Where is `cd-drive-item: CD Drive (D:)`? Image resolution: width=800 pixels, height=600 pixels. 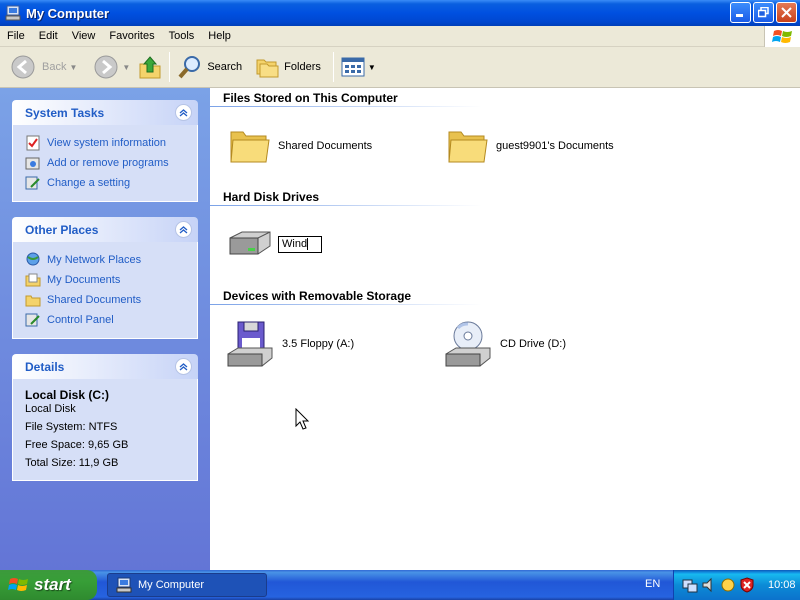 cd-drive-item: CD Drive (D:) is located at coordinates (505, 344).